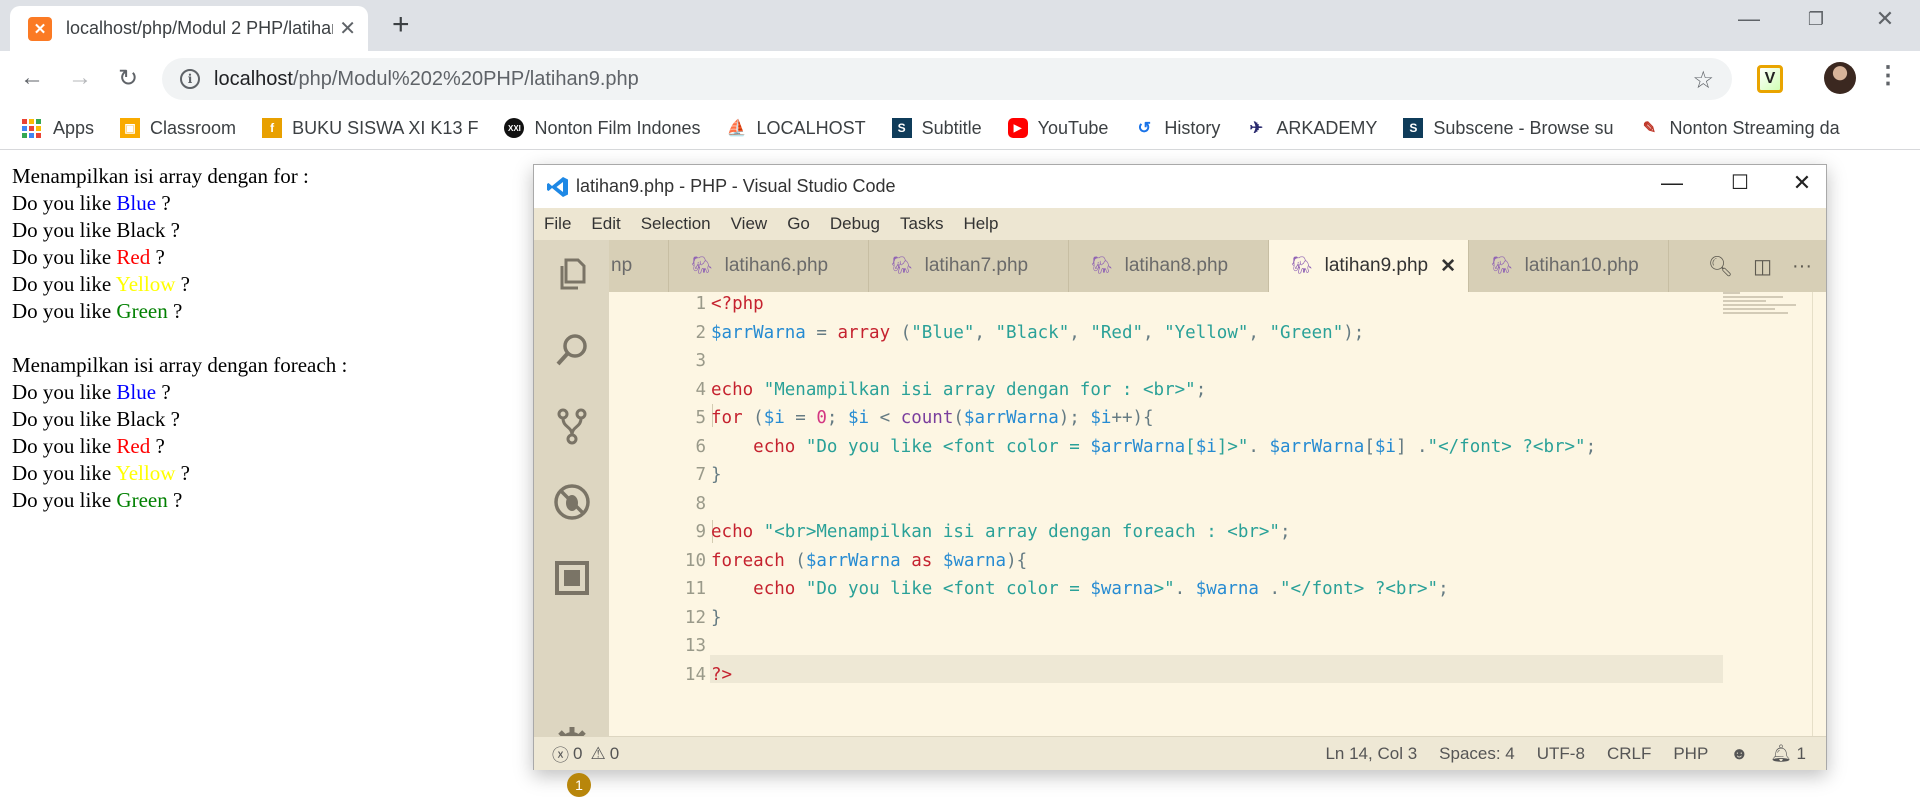 This screenshot has width=1920, height=802. What do you see at coordinates (798, 224) in the screenshot?
I see `menu-item-go: Go` at bounding box center [798, 224].